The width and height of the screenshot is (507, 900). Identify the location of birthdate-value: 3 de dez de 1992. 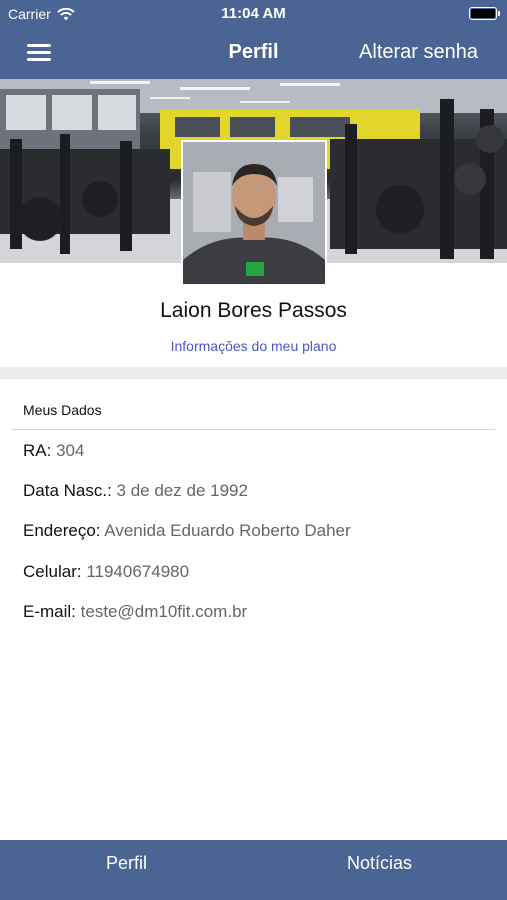
(182, 490).